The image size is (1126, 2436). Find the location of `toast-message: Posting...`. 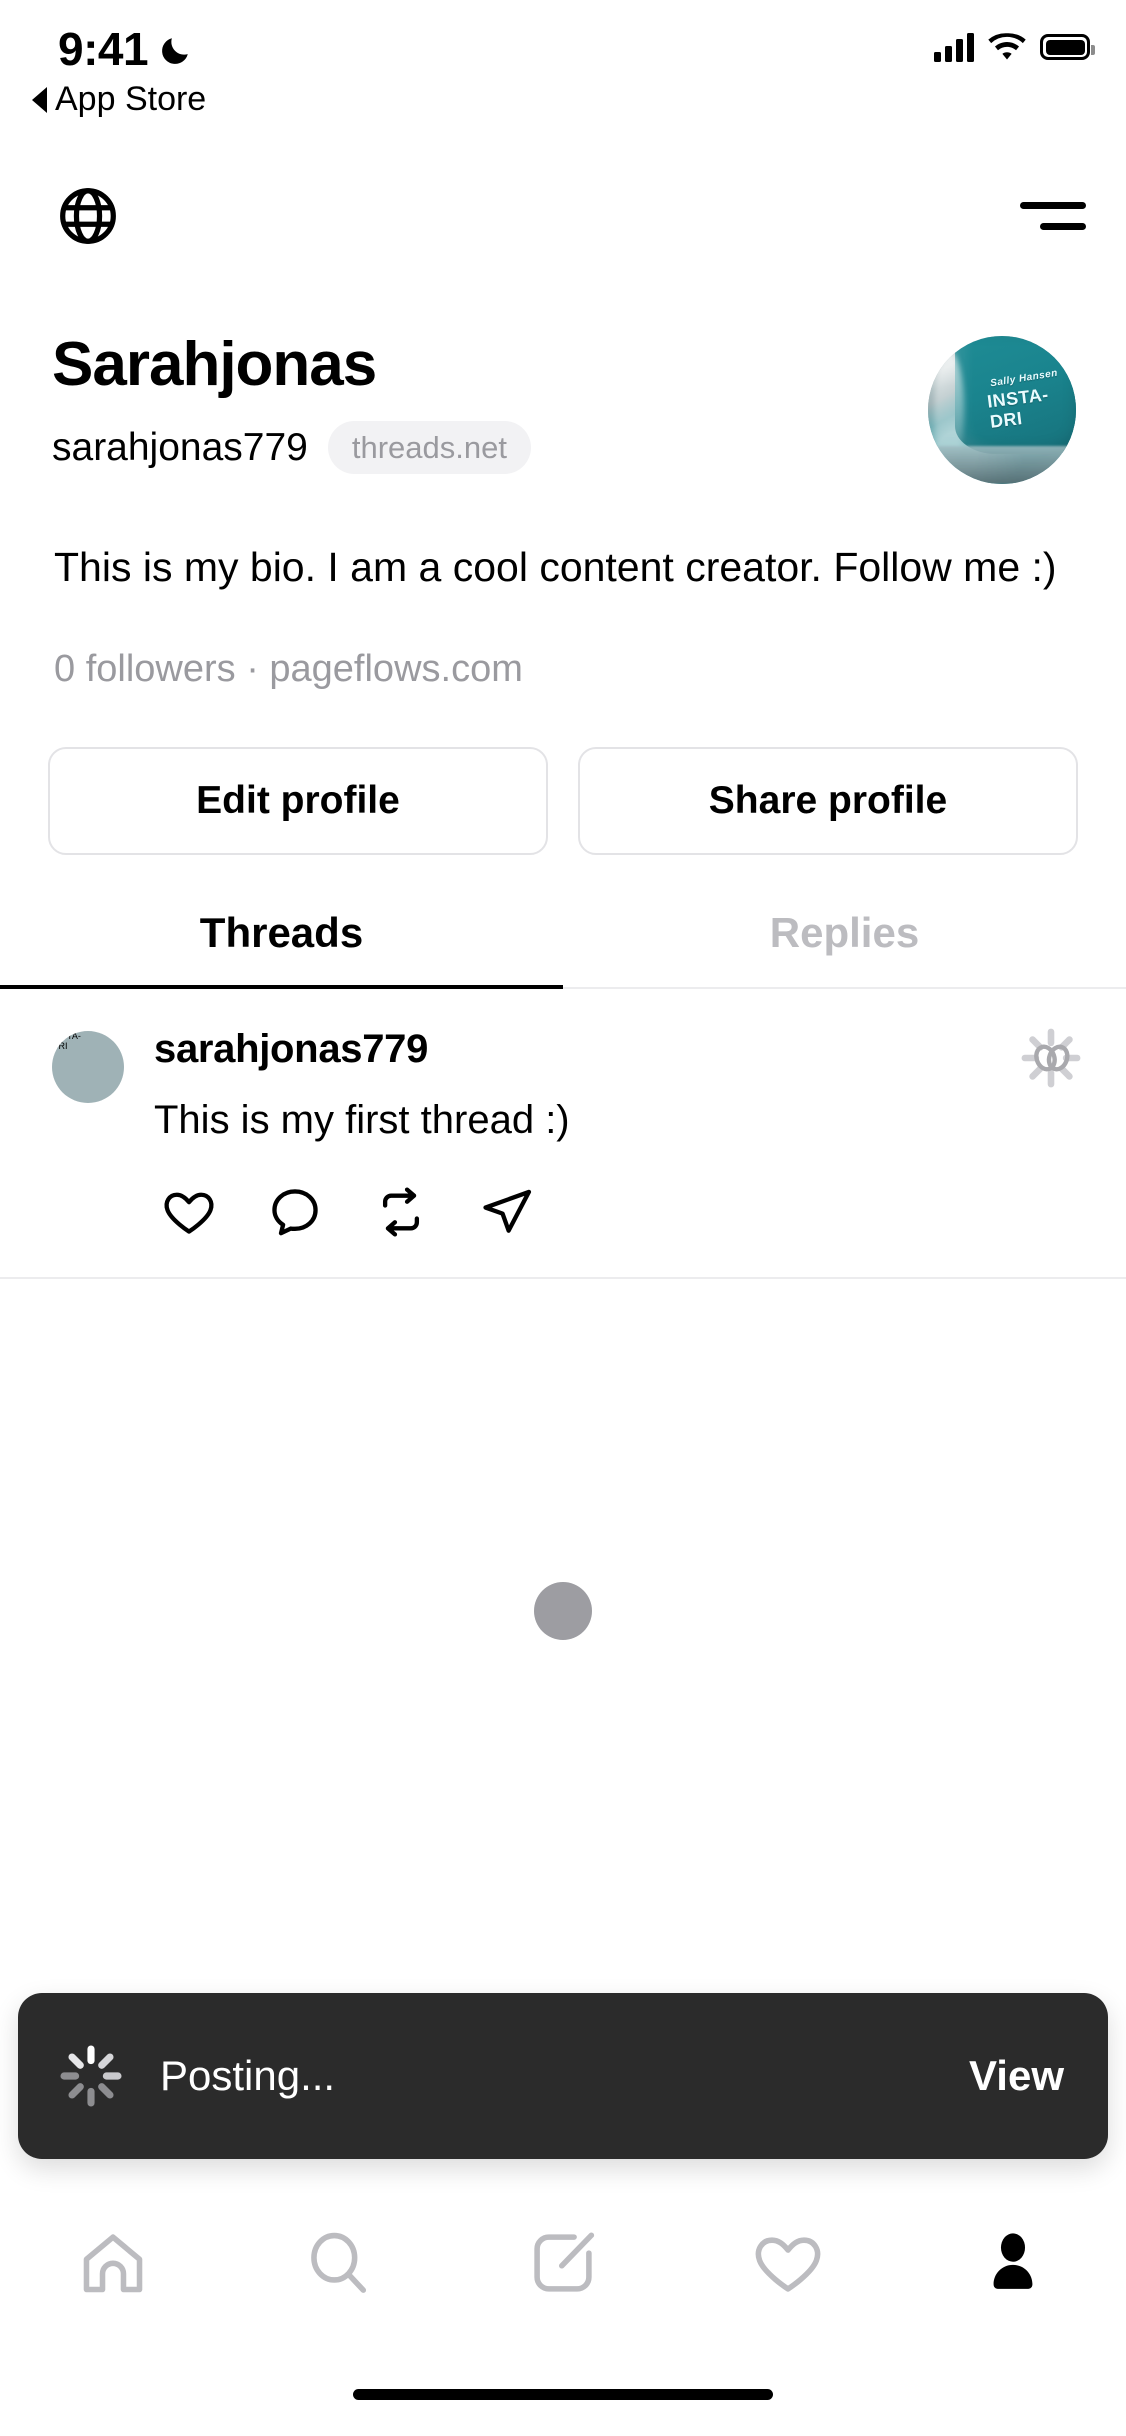

toast-message: Posting... is located at coordinates (248, 2075).